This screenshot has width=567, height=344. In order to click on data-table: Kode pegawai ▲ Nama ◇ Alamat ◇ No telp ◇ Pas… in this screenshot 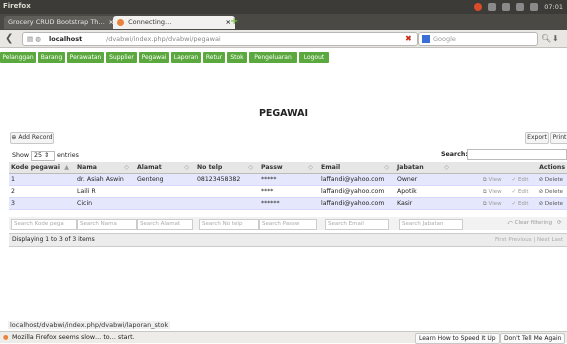, I will do `click(288, 186)`.